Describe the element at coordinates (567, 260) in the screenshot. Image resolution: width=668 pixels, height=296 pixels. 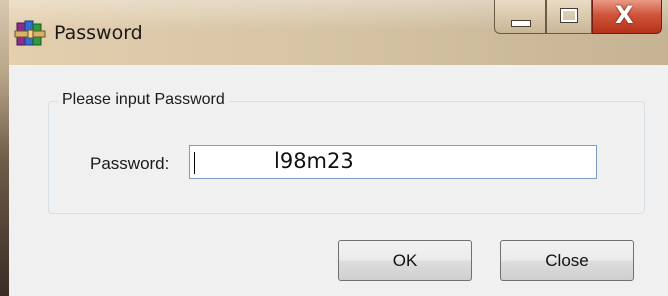
I see `close-button: Close` at that location.